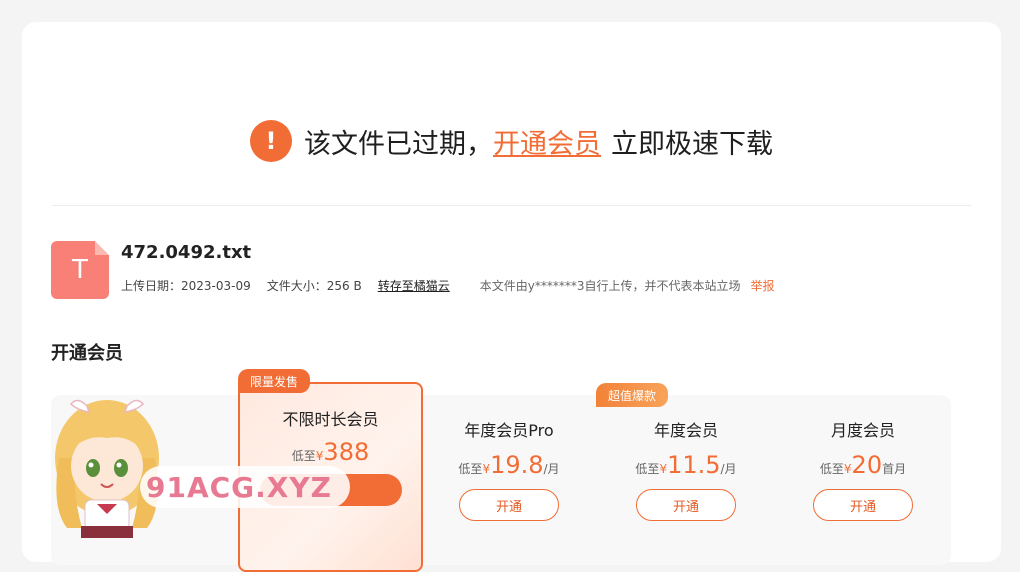 The width and height of the screenshot is (1020, 572). I want to click on save-to-cloud-link: 转存至橘猫云, so click(414, 285).